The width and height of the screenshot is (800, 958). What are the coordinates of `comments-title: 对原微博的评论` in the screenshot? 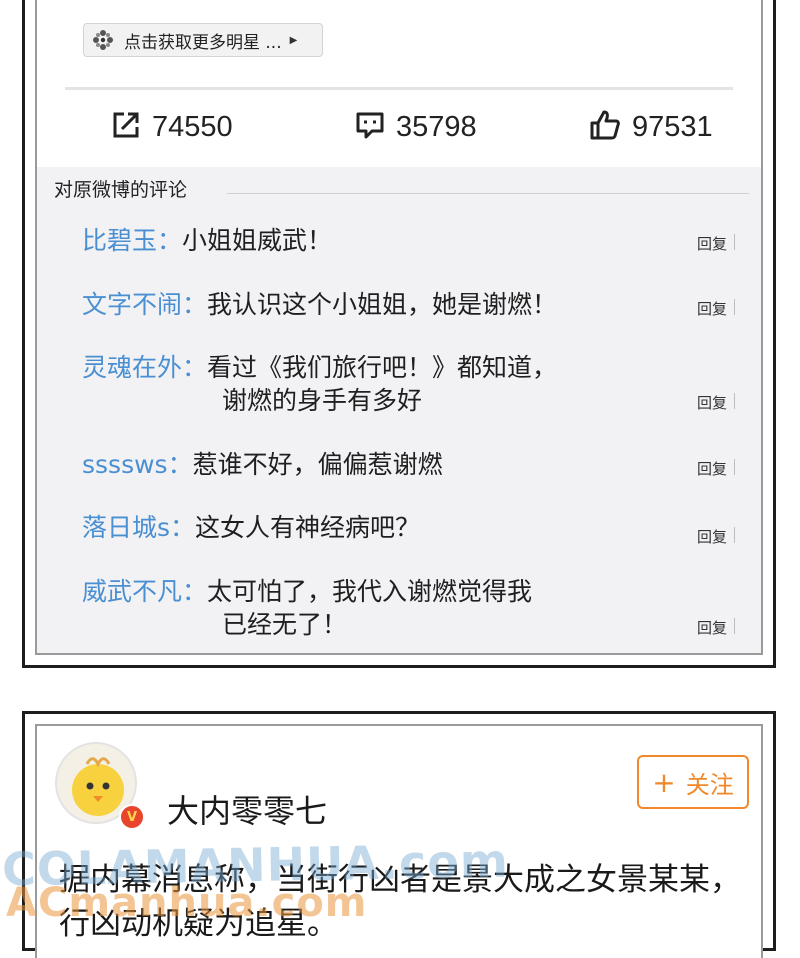 It's located at (121, 190).